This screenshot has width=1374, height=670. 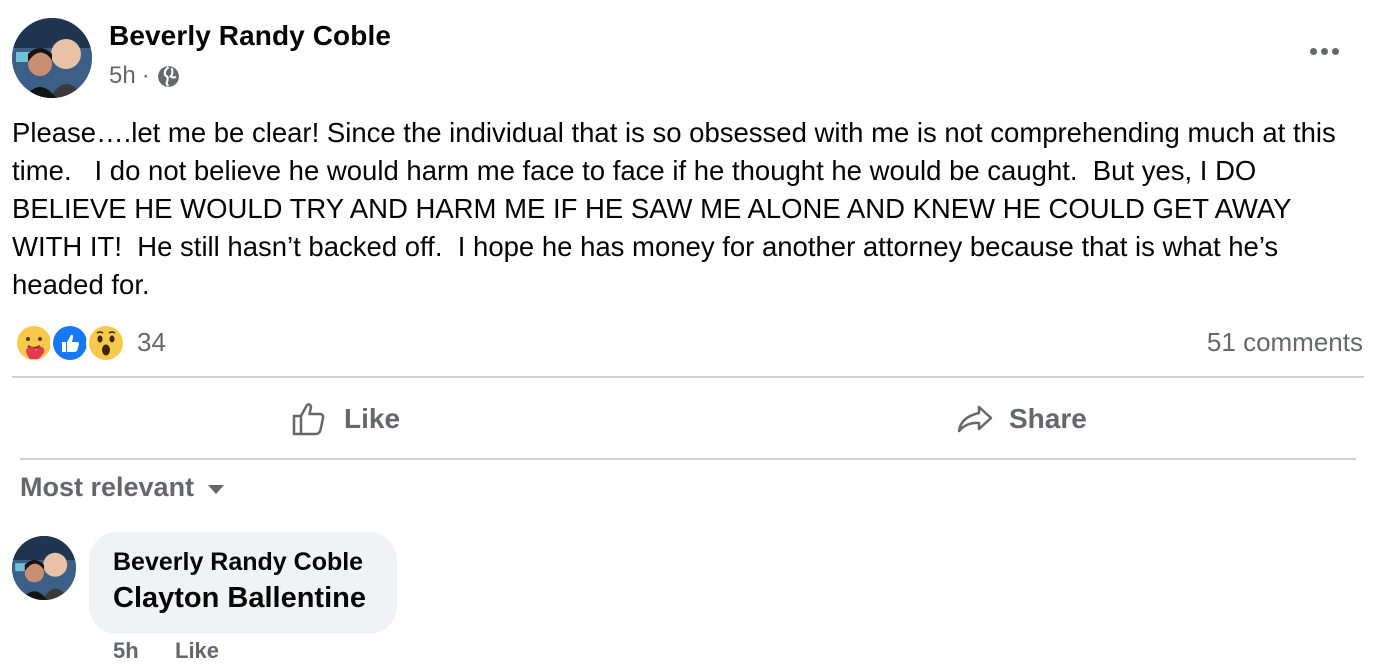 I want to click on care-reaction-icon, so click(x=34, y=343).